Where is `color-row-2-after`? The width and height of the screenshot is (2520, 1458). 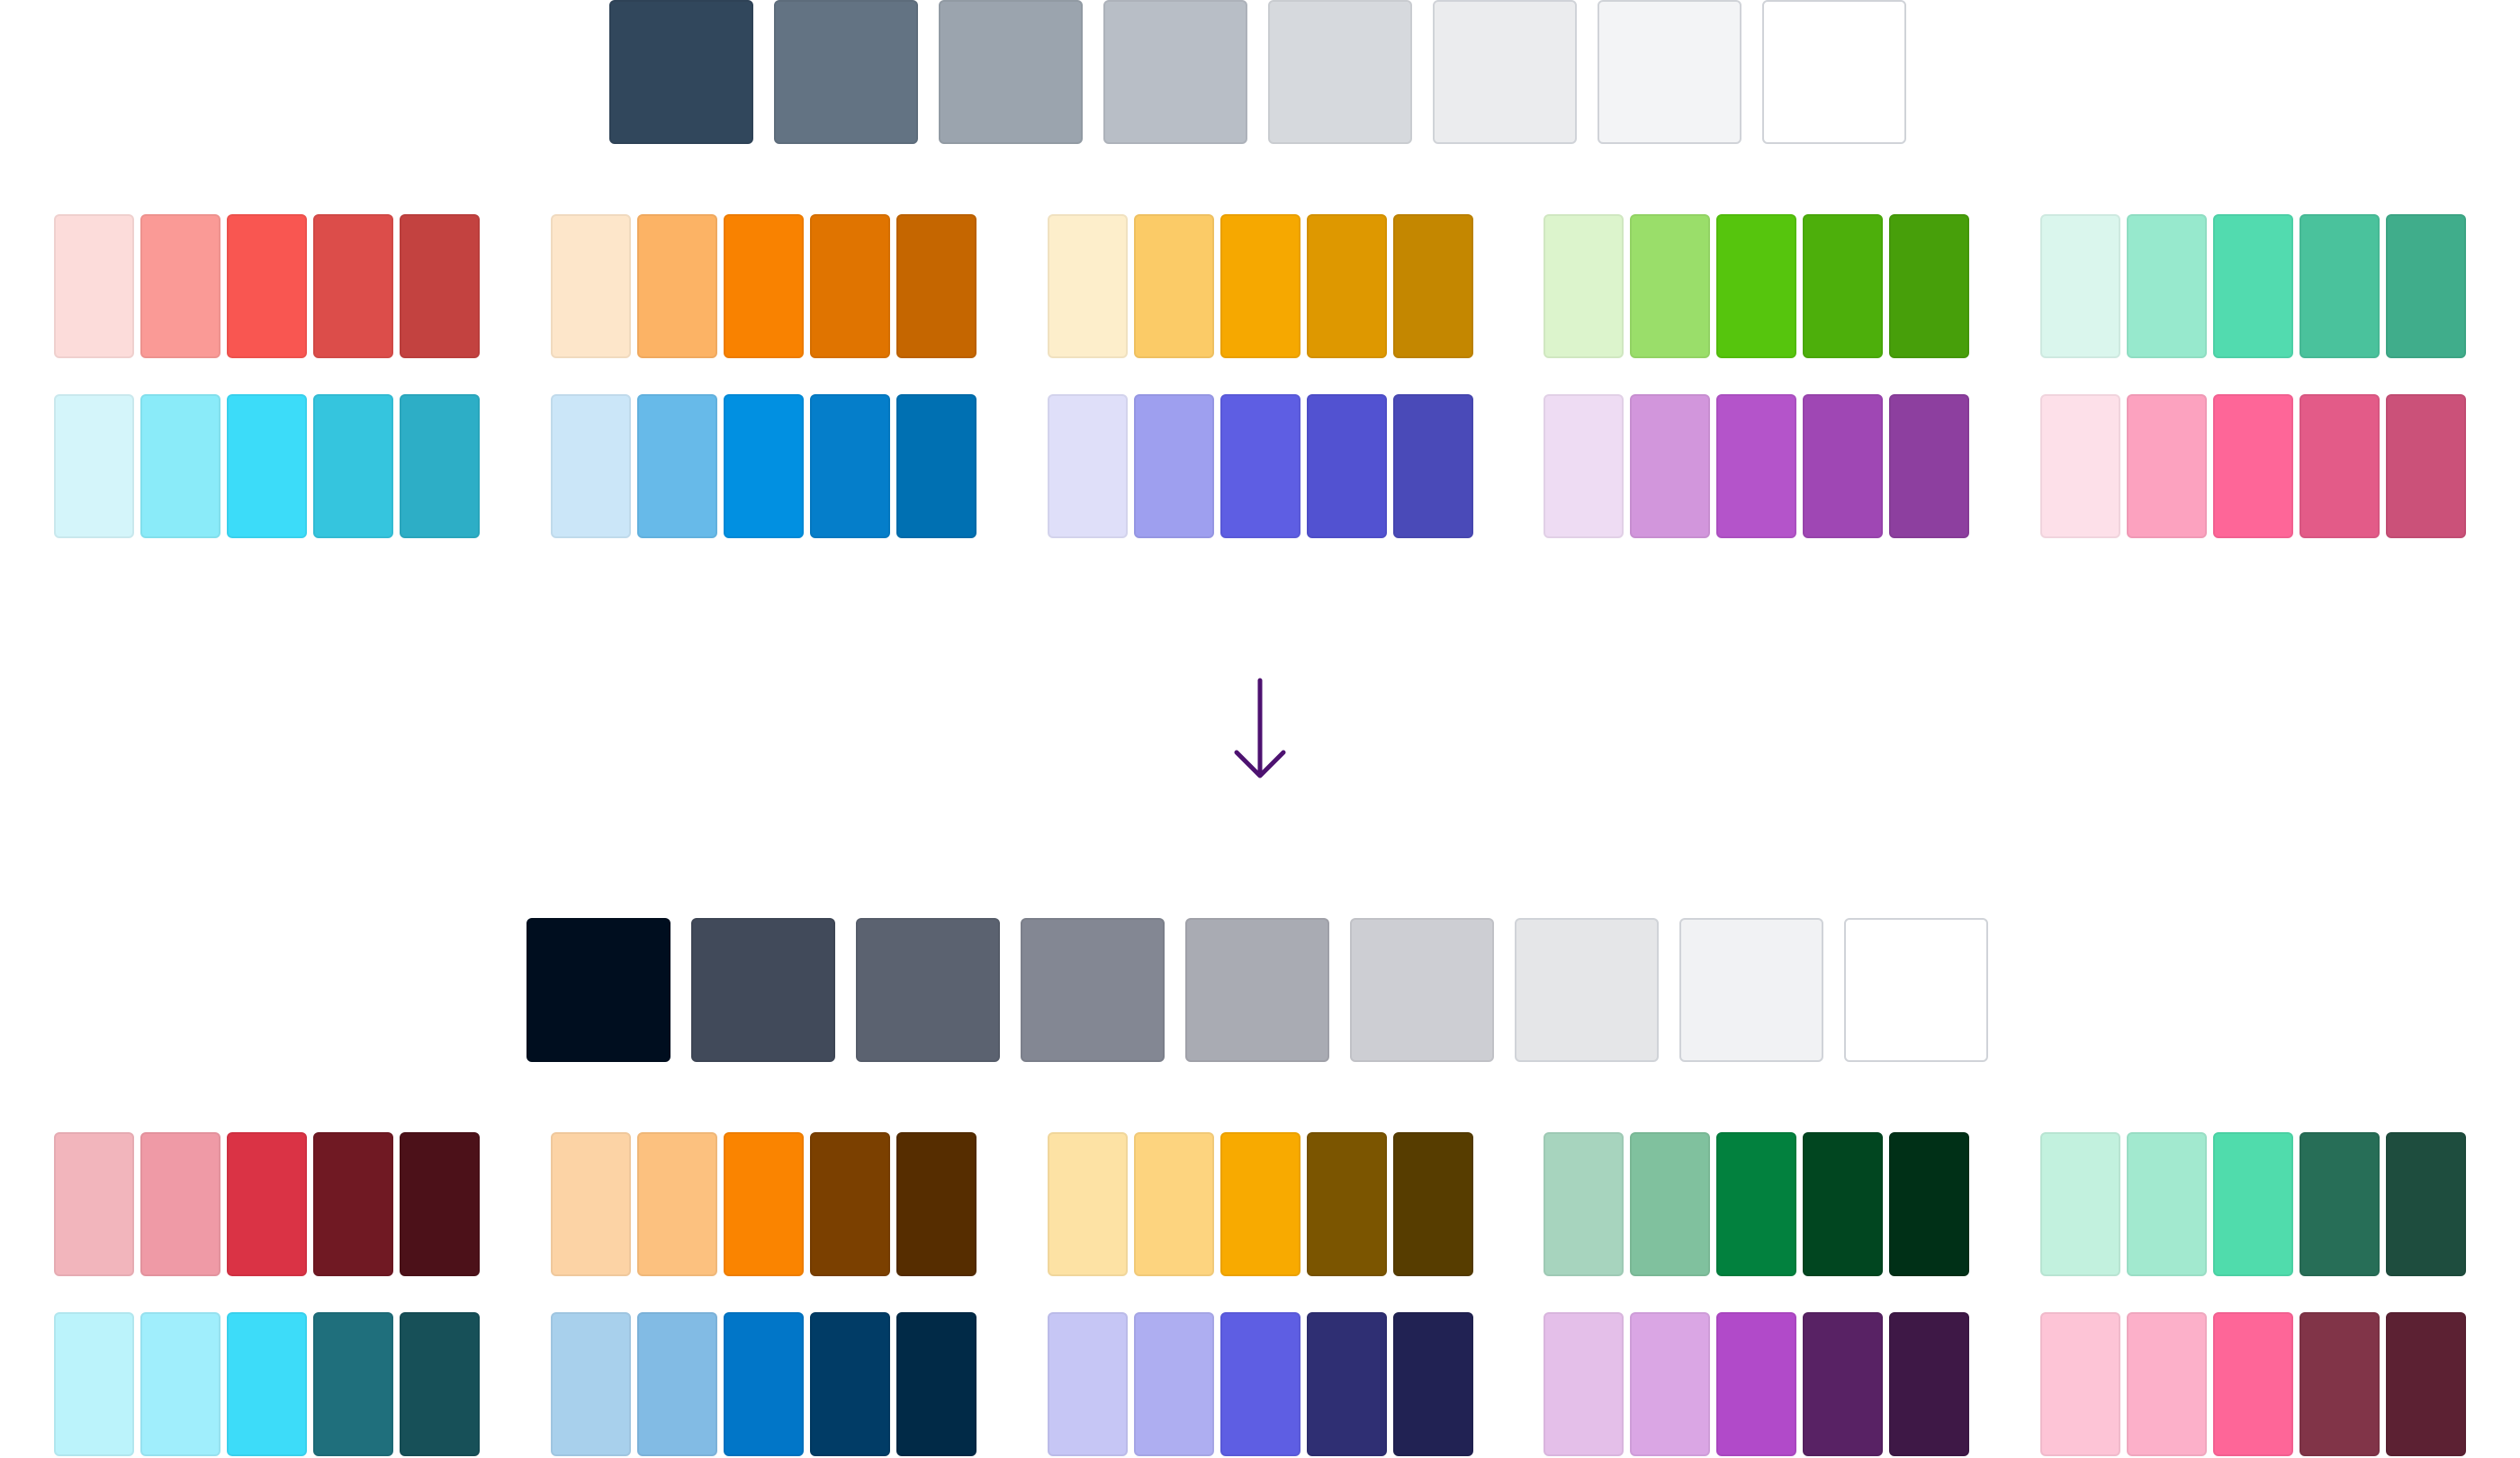
color-row-2-after is located at coordinates (1260, 1384).